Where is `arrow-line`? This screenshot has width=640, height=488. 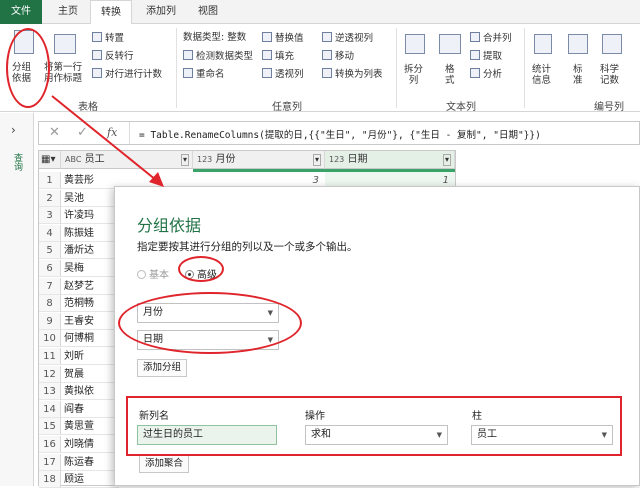
arrow-line is located at coordinates (104, 138).